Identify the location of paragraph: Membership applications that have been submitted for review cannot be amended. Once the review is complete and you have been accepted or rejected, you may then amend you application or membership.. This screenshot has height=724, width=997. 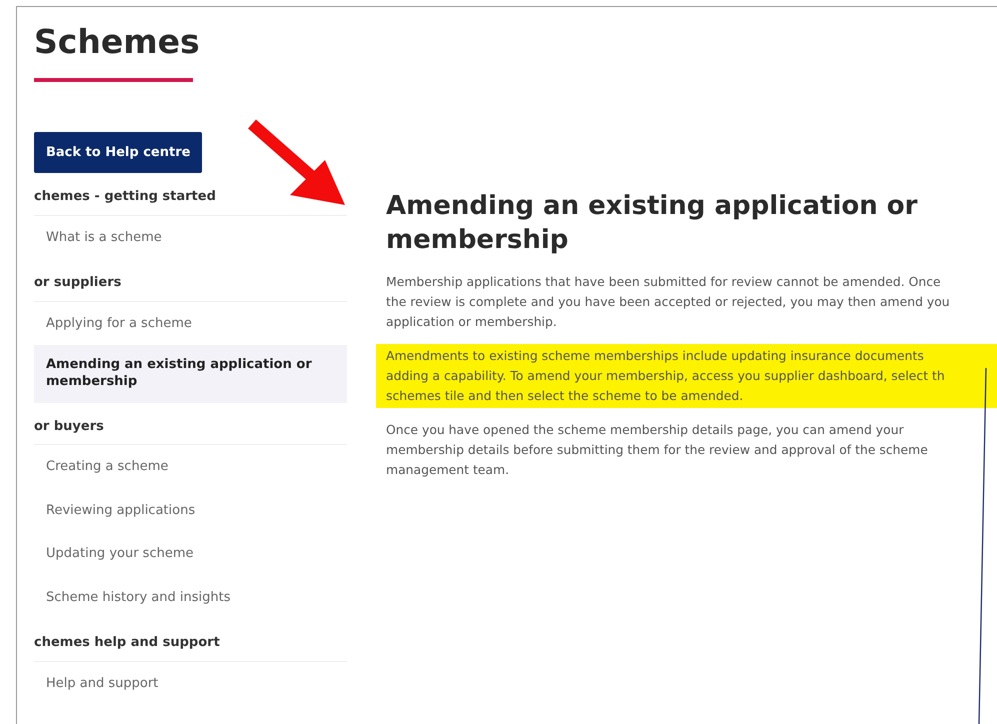
(668, 301).